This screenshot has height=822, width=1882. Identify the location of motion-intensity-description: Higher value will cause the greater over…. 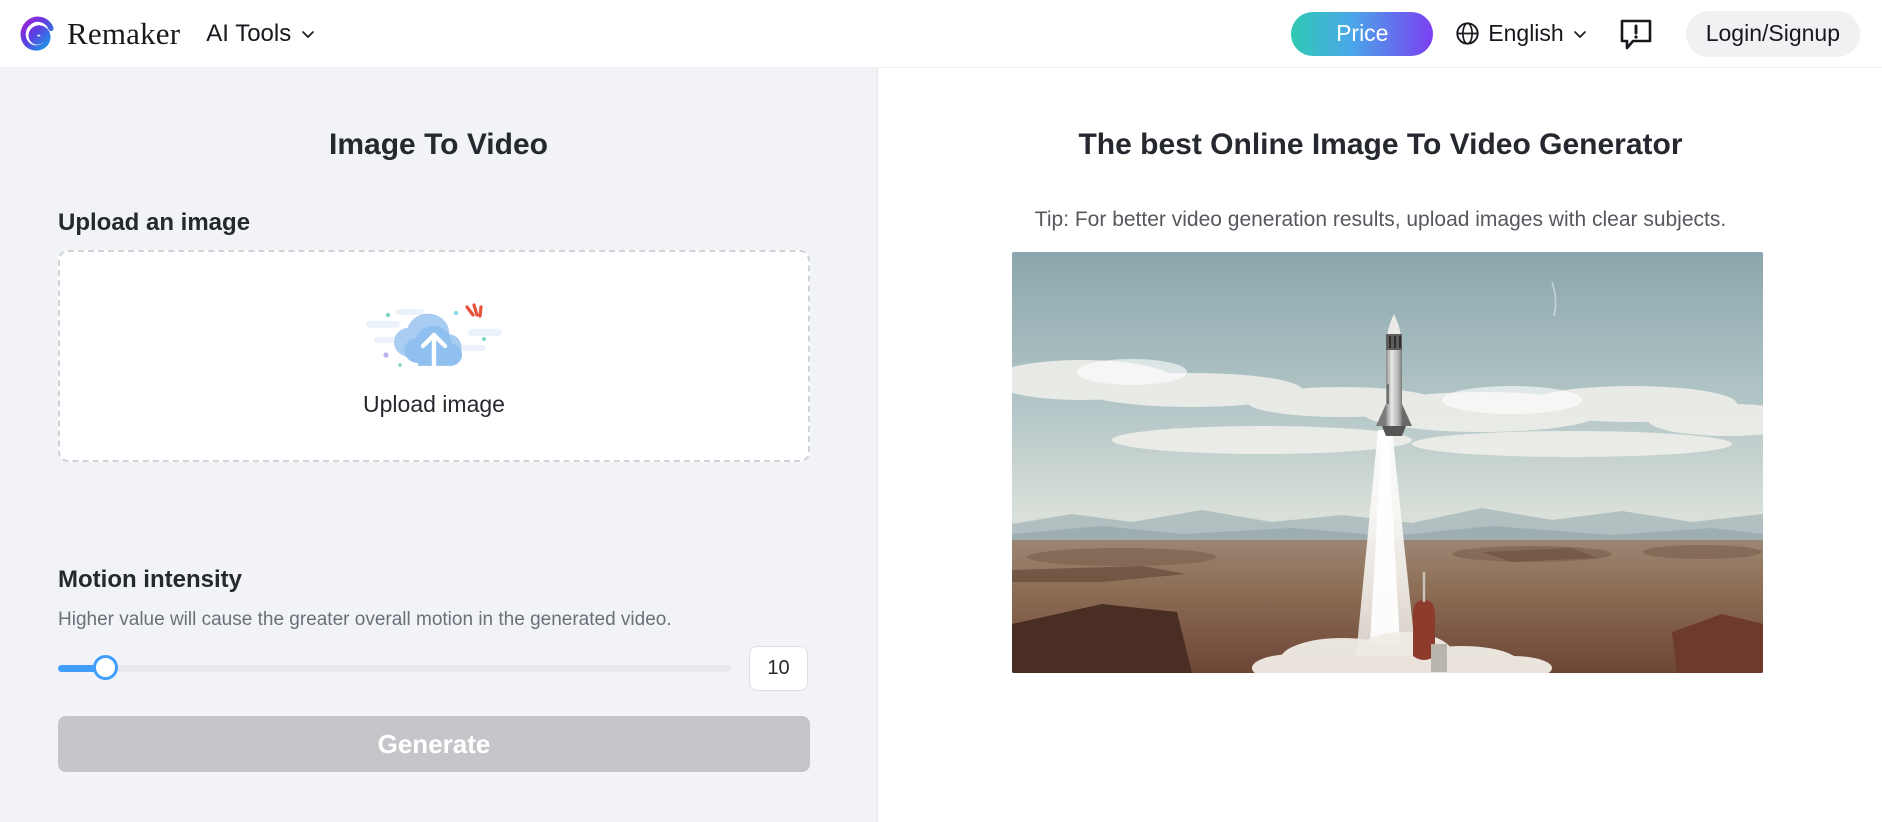
(365, 619).